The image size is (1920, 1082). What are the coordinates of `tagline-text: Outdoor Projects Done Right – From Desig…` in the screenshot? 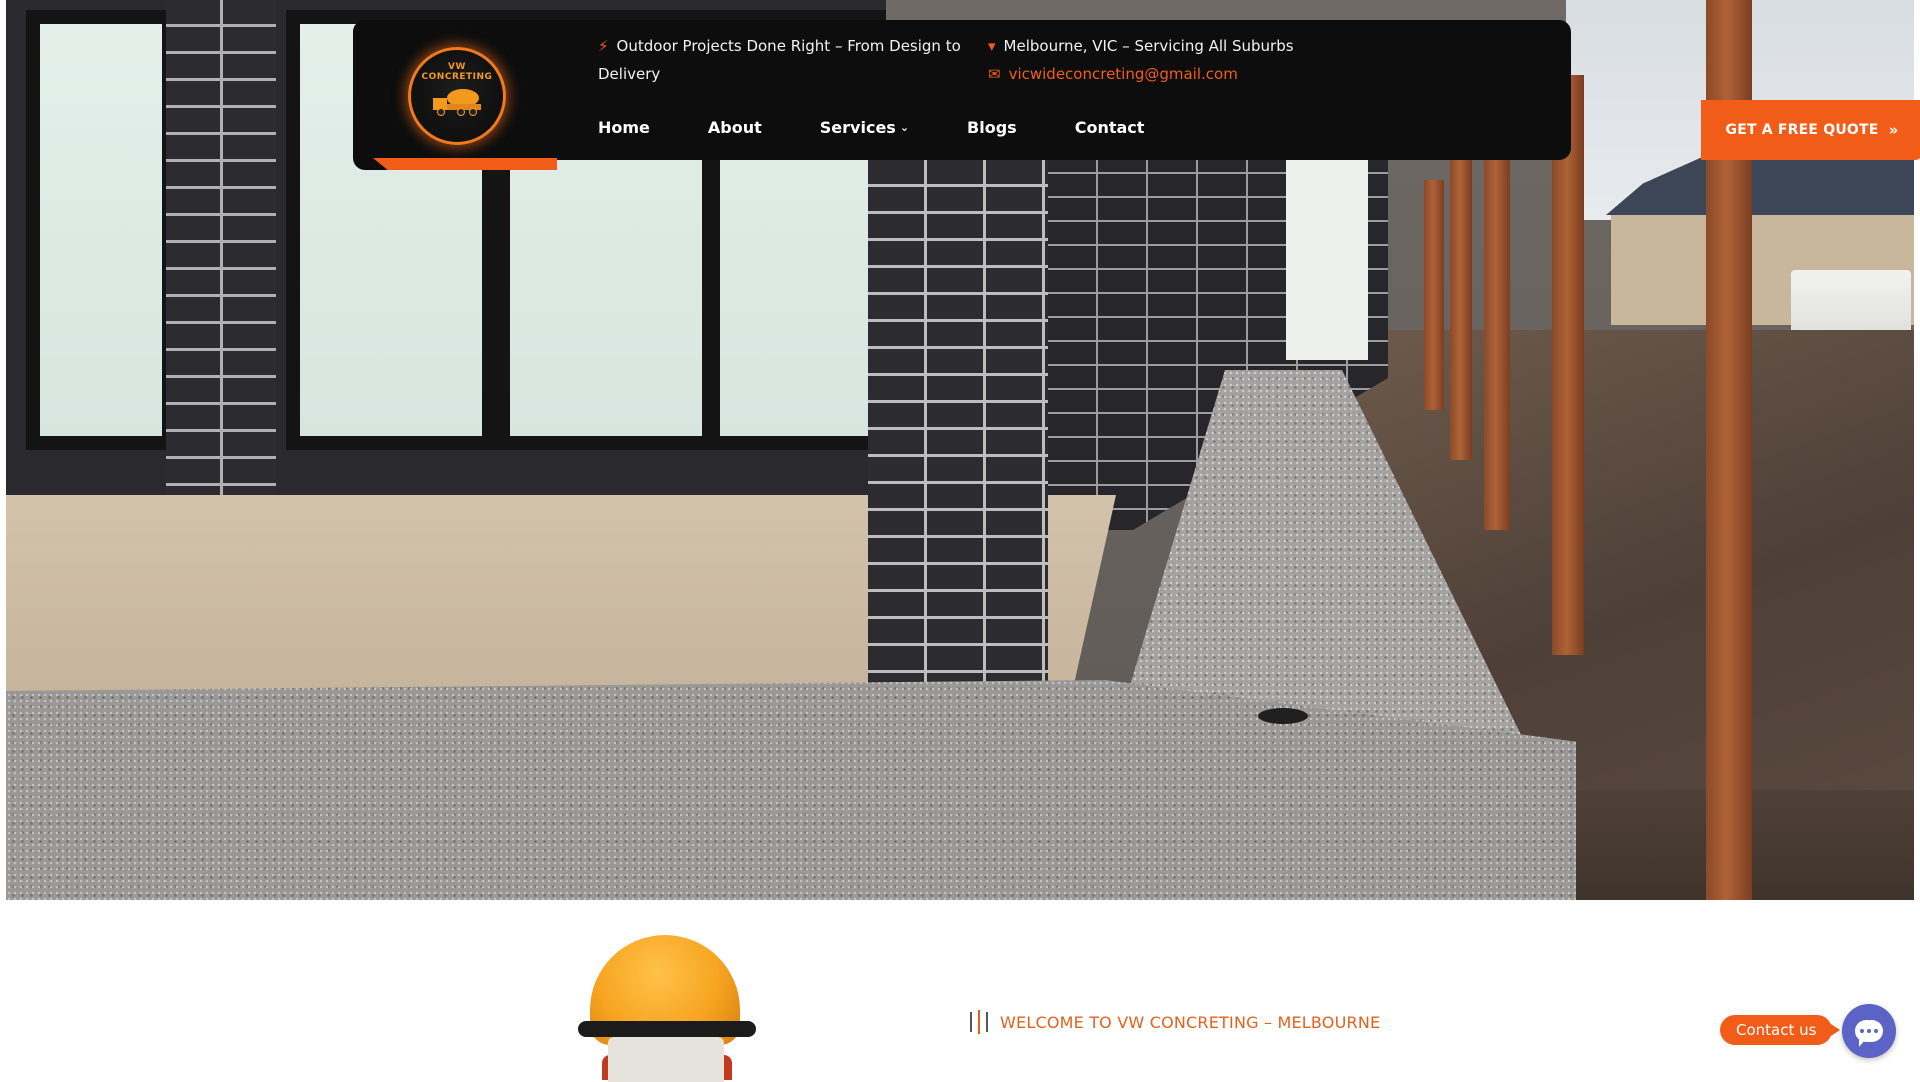 It's located at (779, 60).